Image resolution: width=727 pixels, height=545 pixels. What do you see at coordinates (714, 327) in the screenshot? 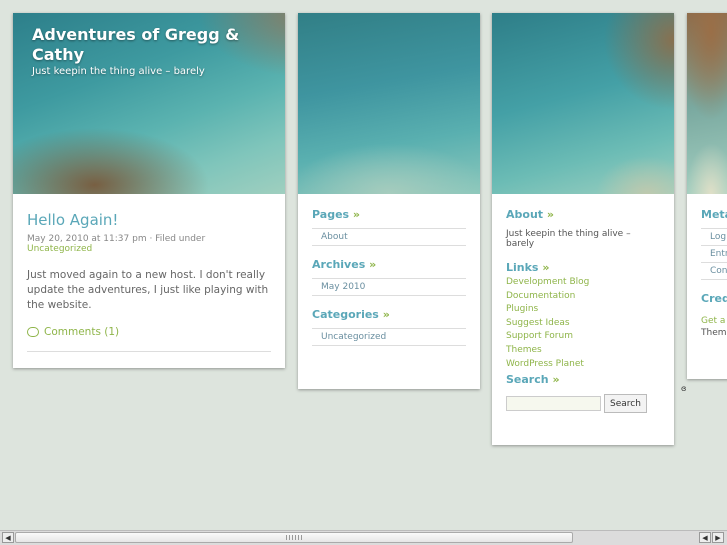
I see `credits-text: Get a Theme` at bounding box center [714, 327].